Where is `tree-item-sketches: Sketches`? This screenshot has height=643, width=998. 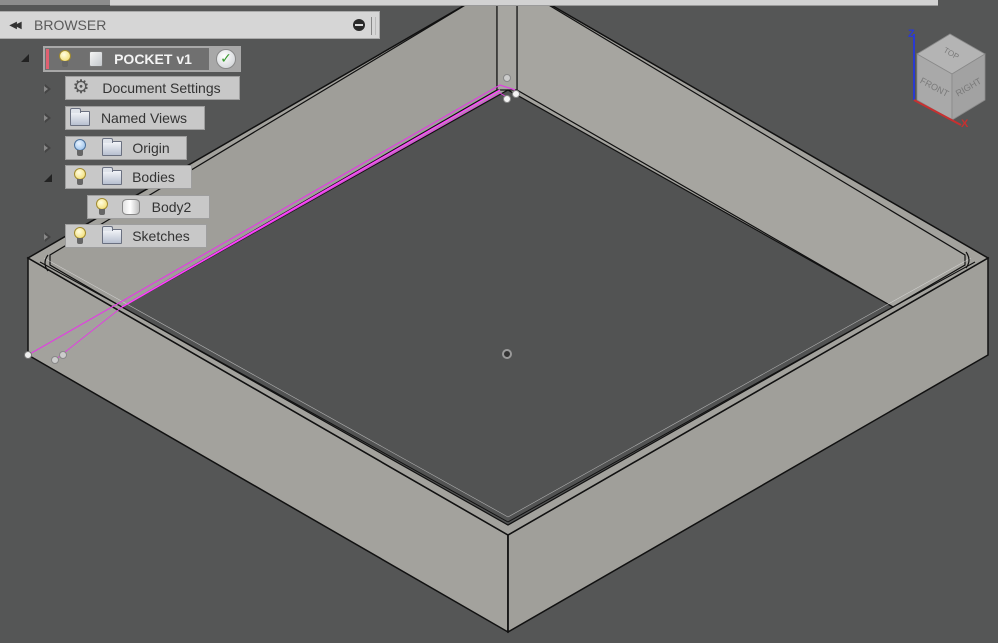
tree-item-sketches: Sketches is located at coordinates (136, 236).